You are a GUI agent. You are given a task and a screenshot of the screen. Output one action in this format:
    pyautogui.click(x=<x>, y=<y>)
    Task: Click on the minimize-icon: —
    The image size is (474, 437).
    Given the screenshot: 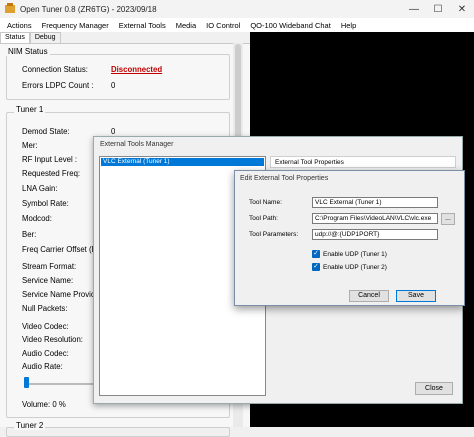 What is the action you would take?
    pyautogui.click(x=414, y=9)
    